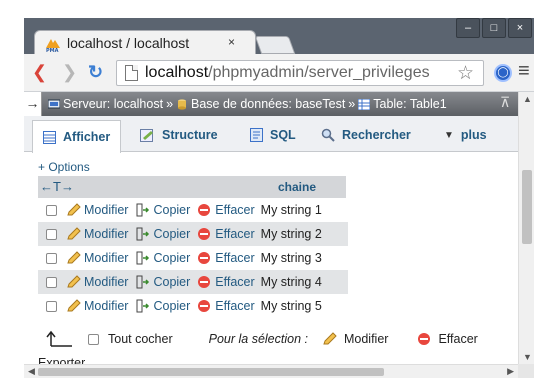  I want to click on url-text: localhost/phpmyadmin/server_privileges, so click(295, 73).